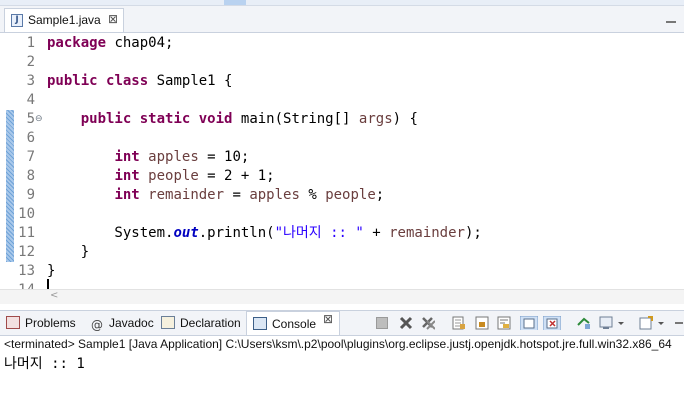  What do you see at coordinates (504, 323) in the screenshot?
I see `word-wrap-icon` at bounding box center [504, 323].